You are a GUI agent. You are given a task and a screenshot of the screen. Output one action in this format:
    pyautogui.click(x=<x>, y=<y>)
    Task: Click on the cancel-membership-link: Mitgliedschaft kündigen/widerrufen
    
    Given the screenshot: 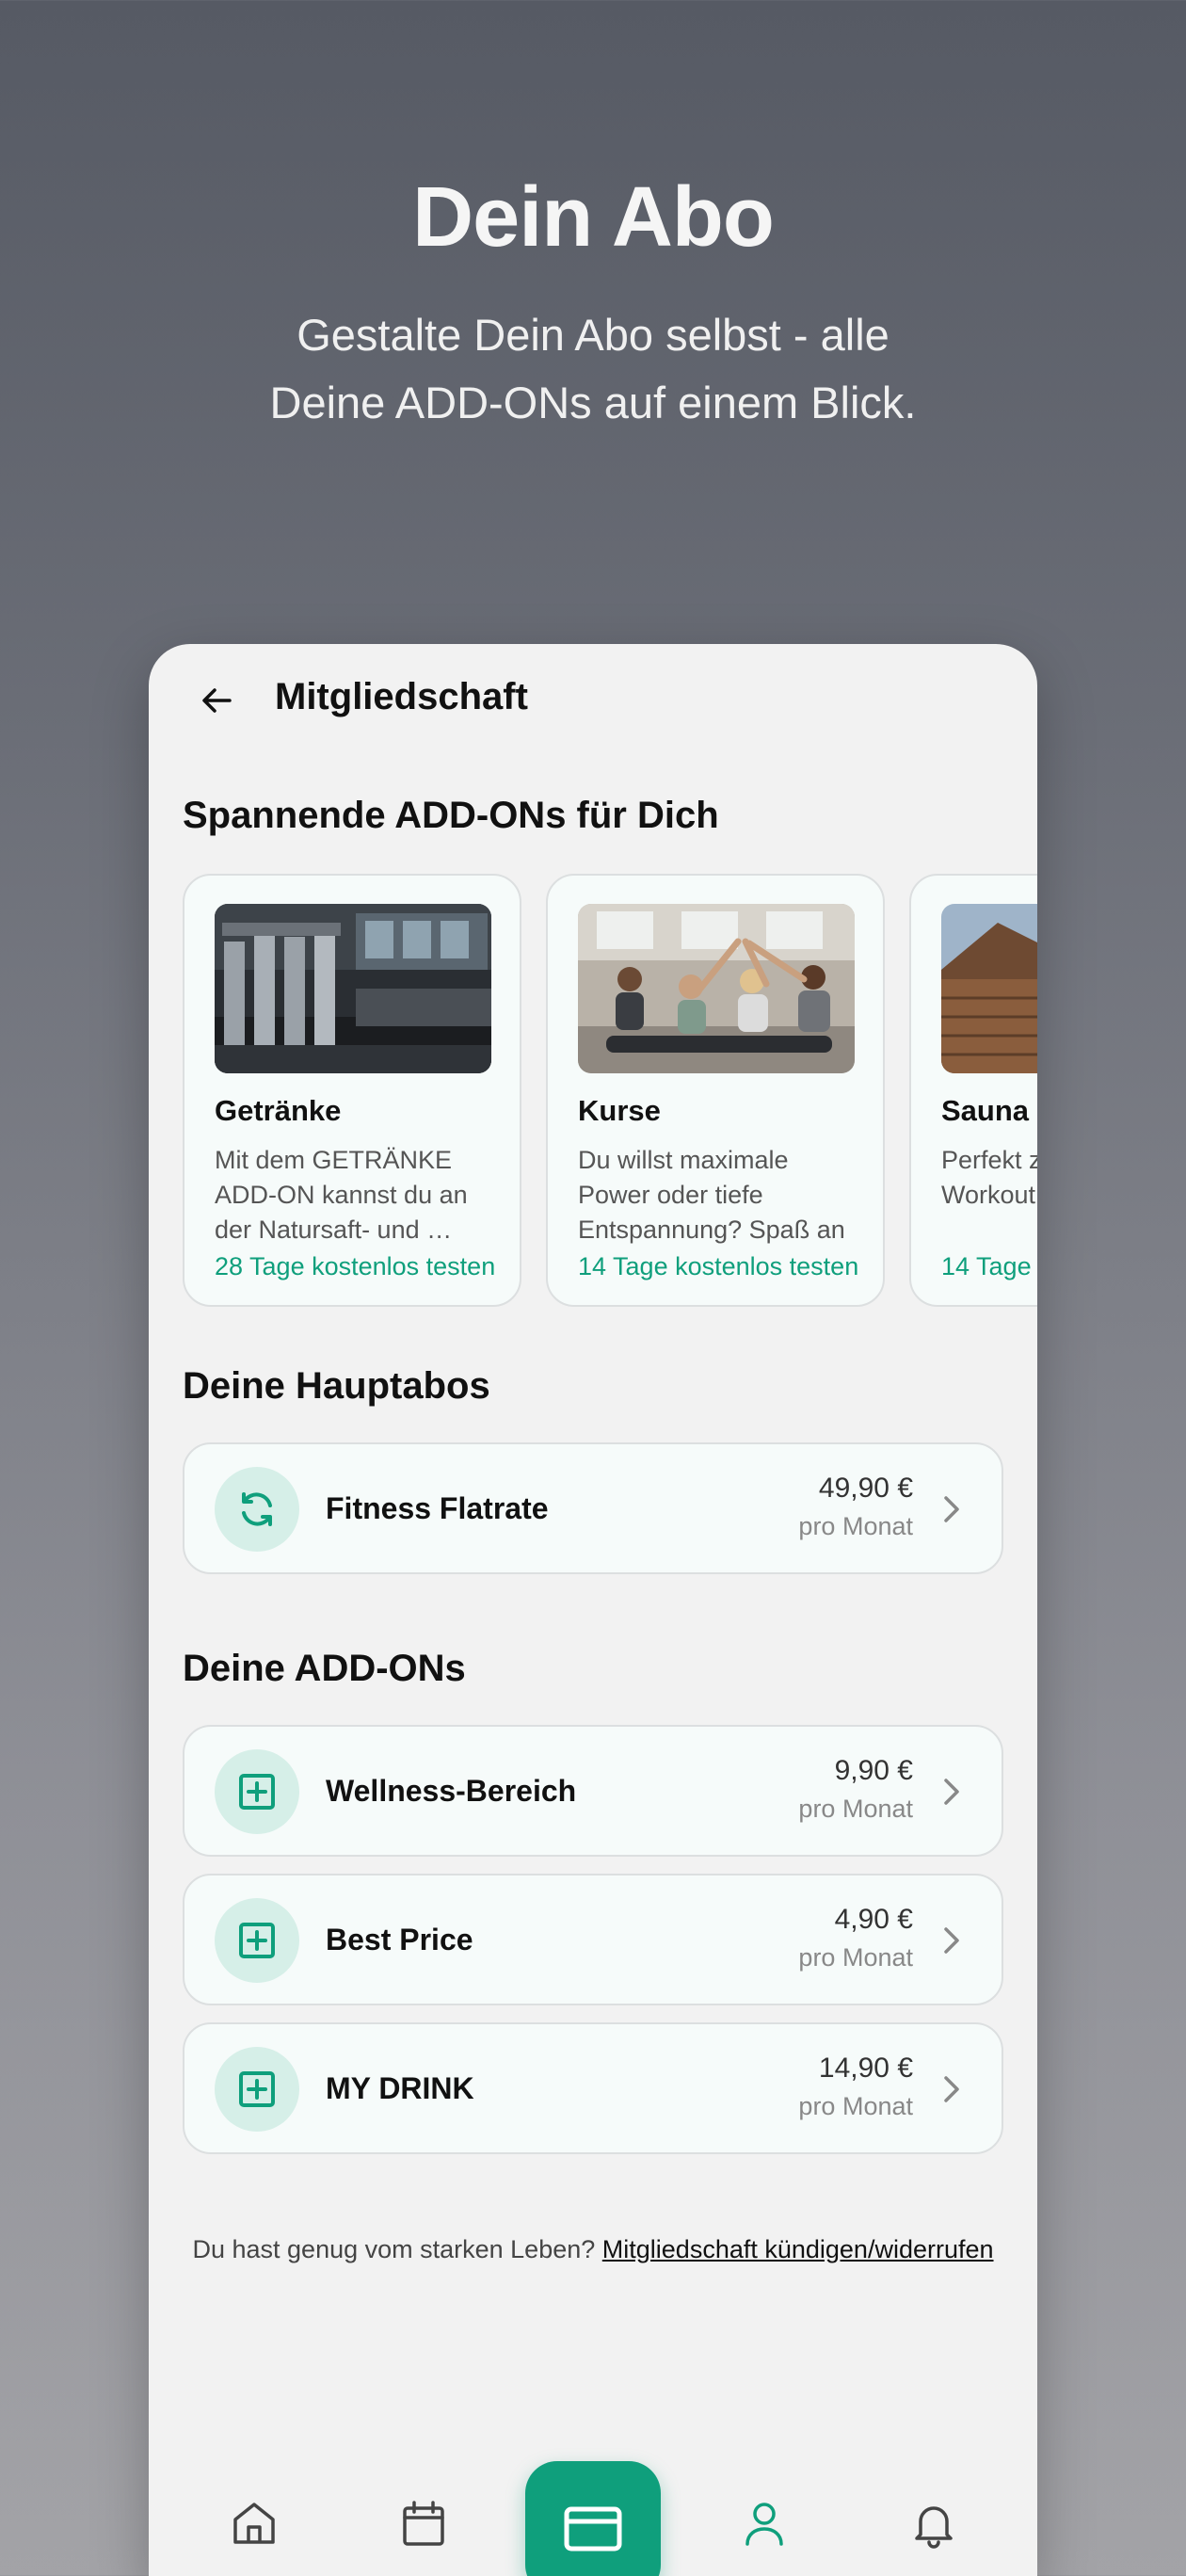 What is the action you would take?
    pyautogui.click(x=798, y=2249)
    